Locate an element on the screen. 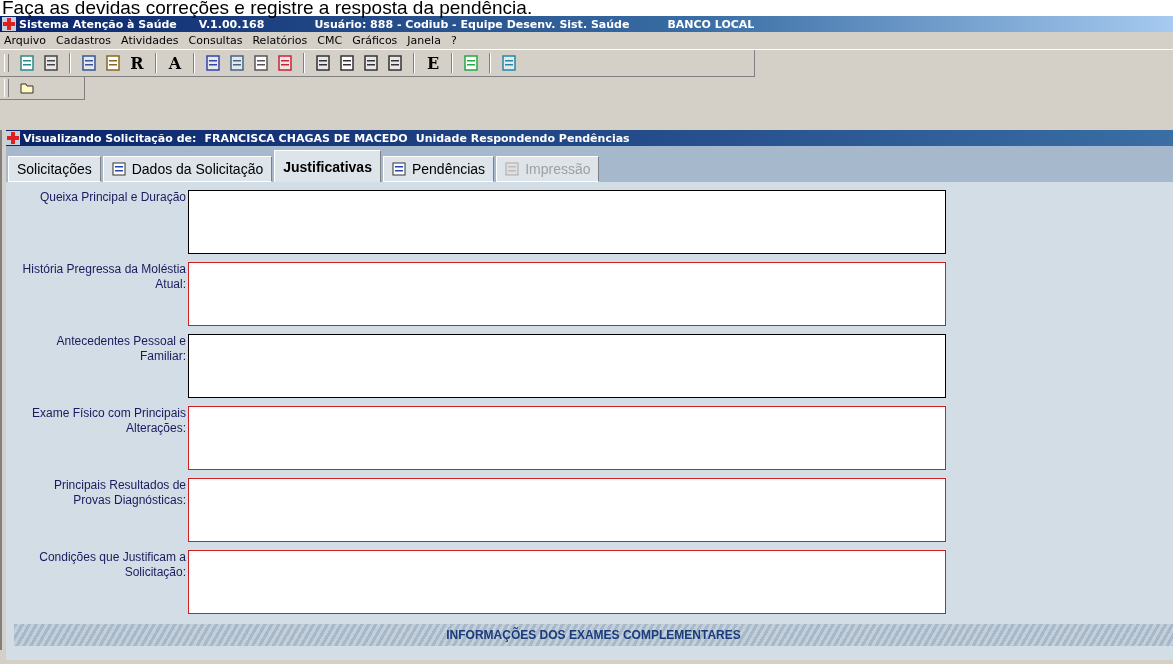 The image size is (1173, 664). tab: Pendências is located at coordinates (438, 169).